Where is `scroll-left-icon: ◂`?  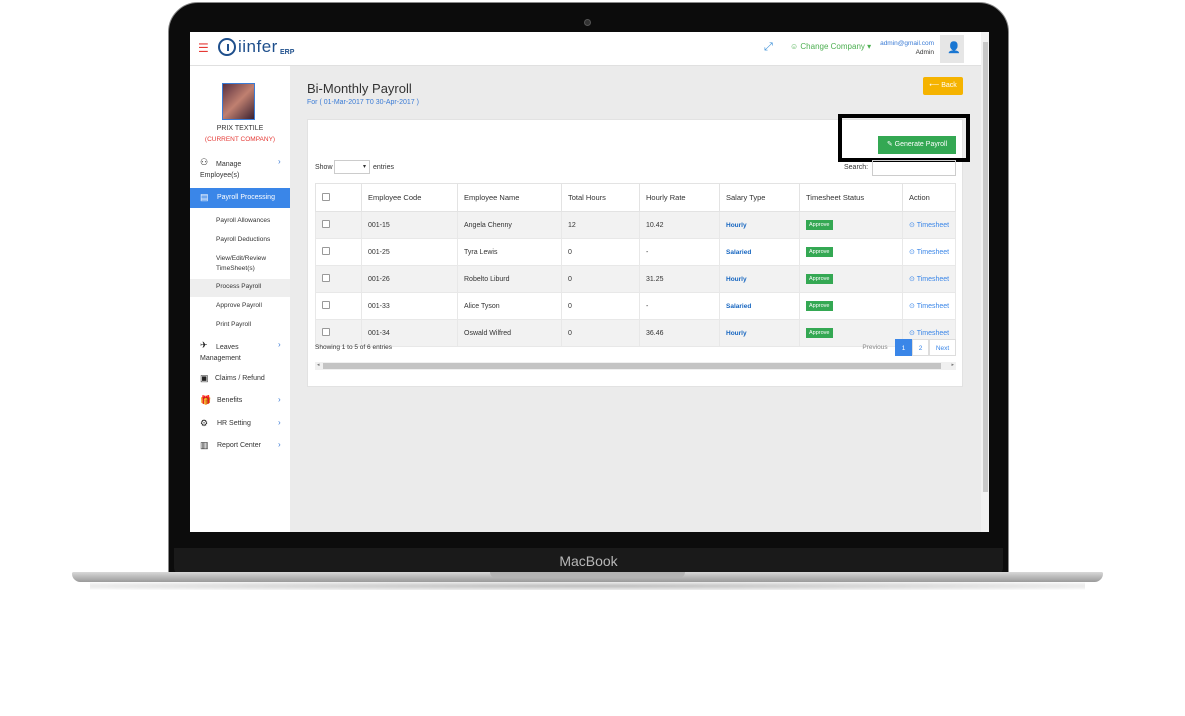
scroll-left-icon: ◂ is located at coordinates (318, 365).